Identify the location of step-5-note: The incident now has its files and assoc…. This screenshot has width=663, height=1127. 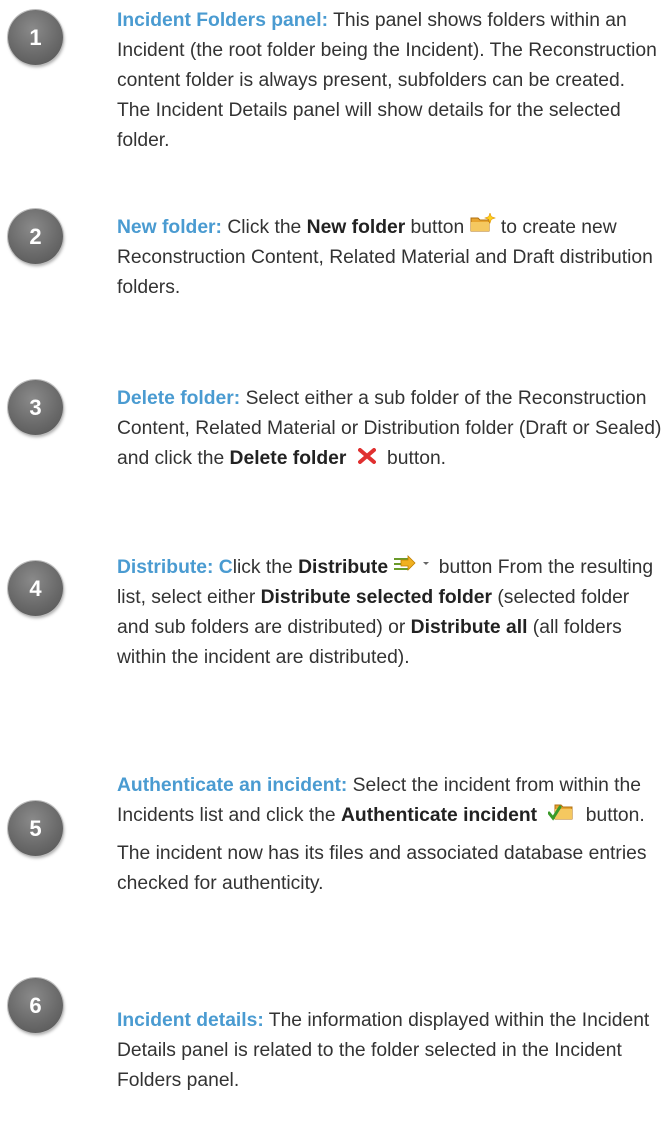
(382, 869).